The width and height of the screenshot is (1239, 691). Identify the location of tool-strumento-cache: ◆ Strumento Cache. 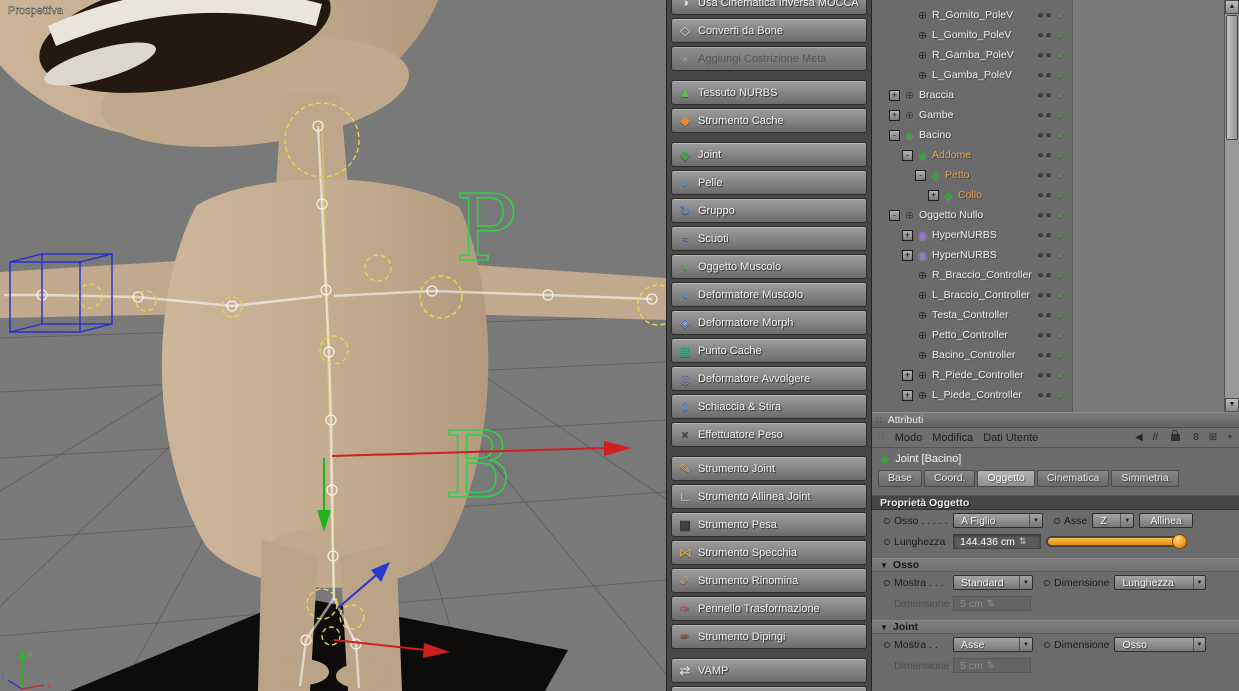
(769, 120).